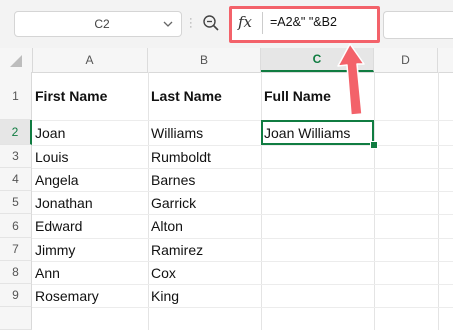  Describe the element at coordinates (90, 96) in the screenshot. I see `cell-a1: First Name` at that location.